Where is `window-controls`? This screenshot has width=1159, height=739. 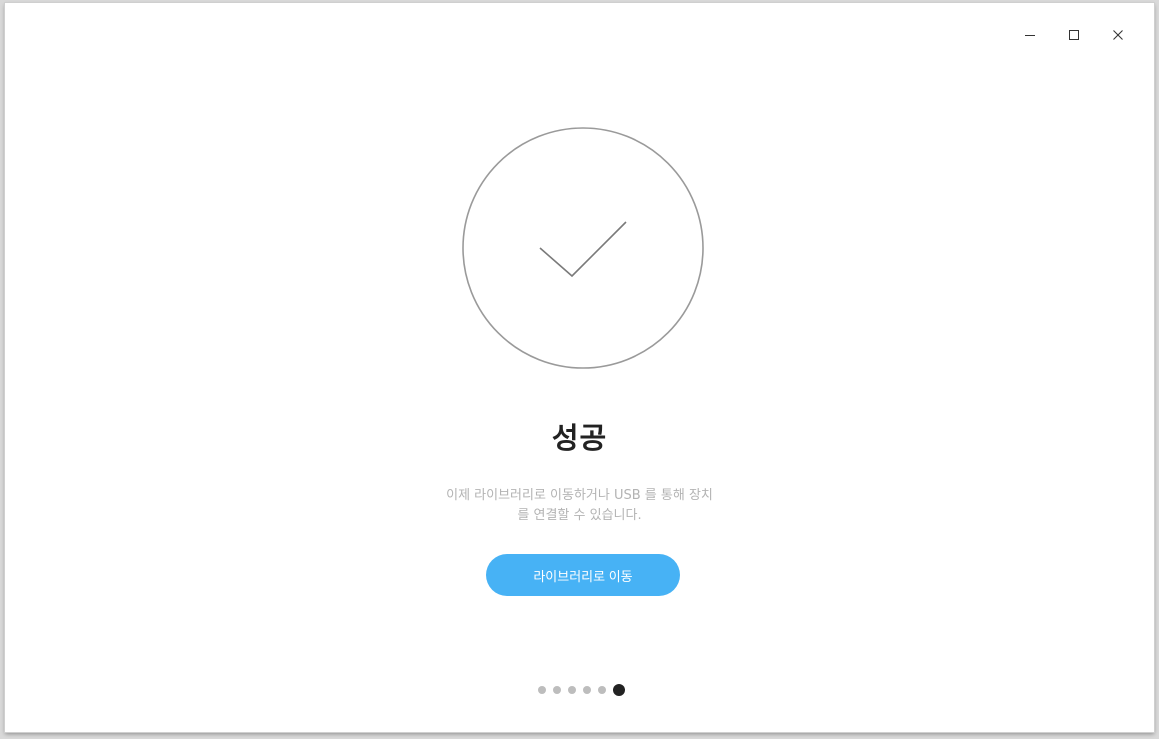 window-controls is located at coordinates (1074, 35).